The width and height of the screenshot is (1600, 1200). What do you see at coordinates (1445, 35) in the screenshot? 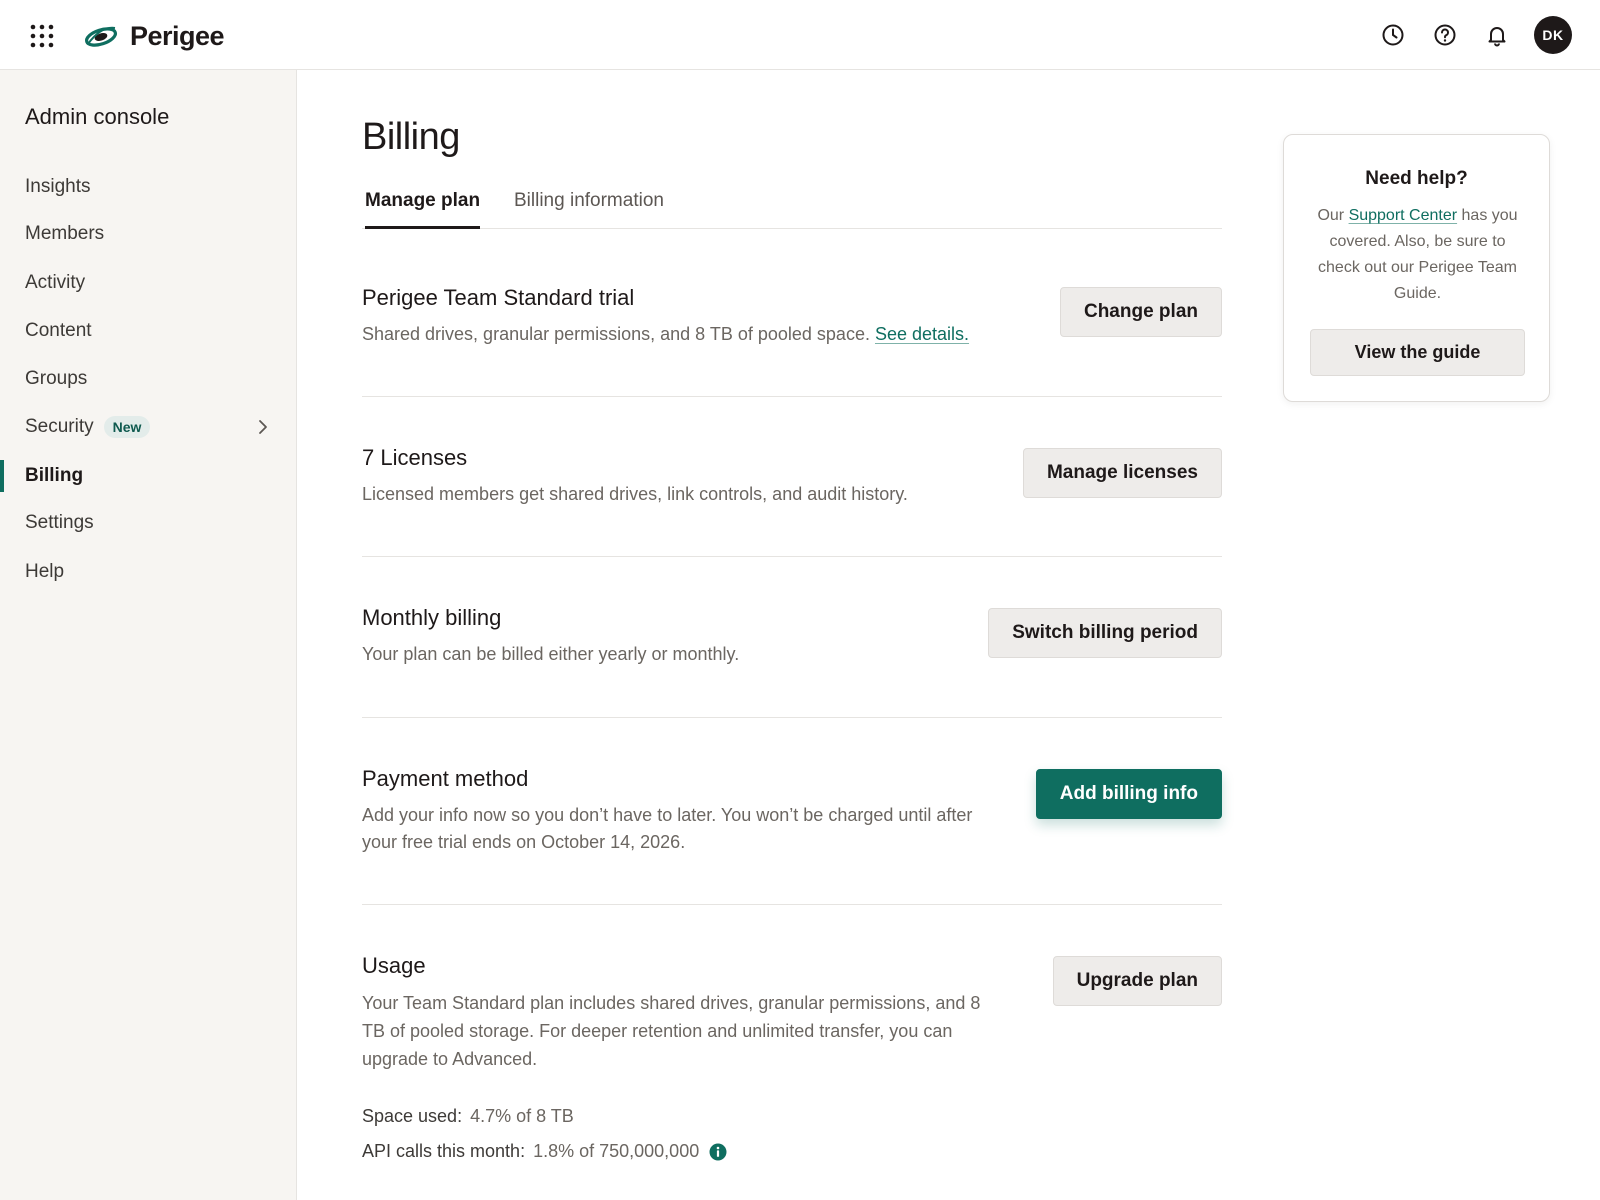
I see `help-icon` at bounding box center [1445, 35].